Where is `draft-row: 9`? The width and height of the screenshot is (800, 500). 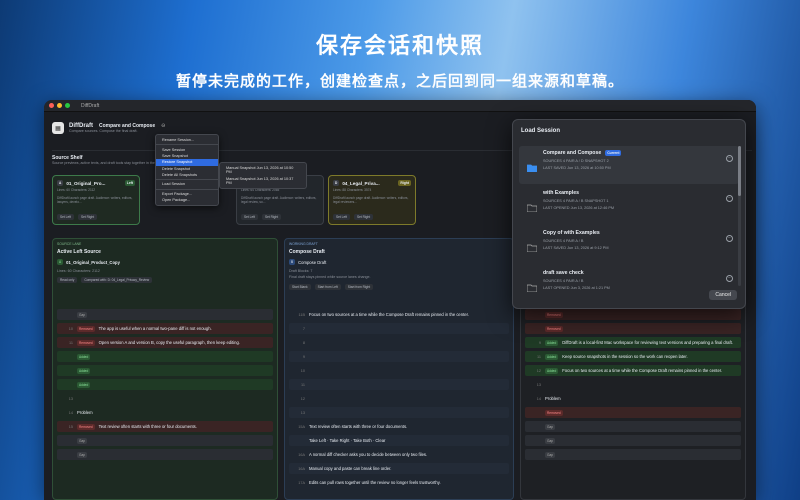
draft-row: 9 is located at coordinates (399, 356).